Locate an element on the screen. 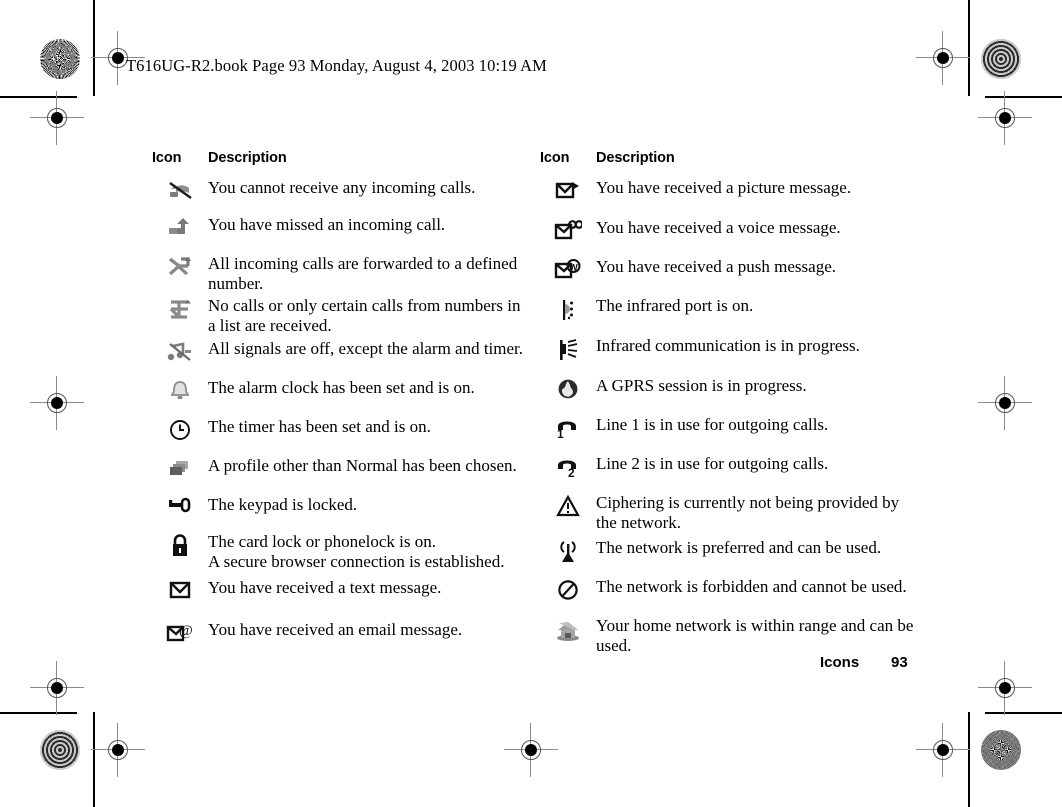 This screenshot has height=807, width=1062. registration-mark-left-middle is located at coordinates (57, 403).